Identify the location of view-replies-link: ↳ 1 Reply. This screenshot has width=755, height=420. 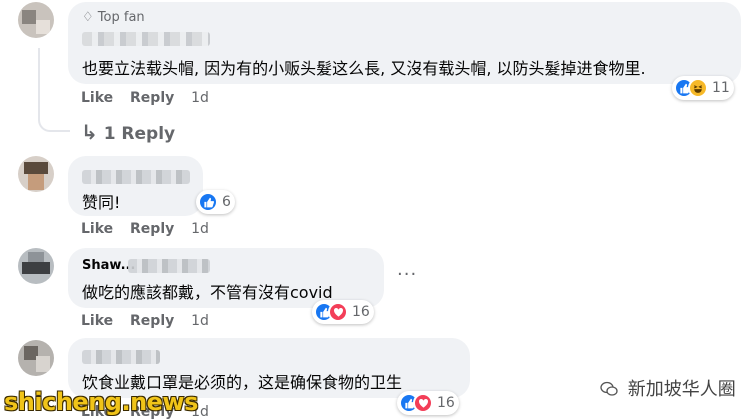
(128, 132).